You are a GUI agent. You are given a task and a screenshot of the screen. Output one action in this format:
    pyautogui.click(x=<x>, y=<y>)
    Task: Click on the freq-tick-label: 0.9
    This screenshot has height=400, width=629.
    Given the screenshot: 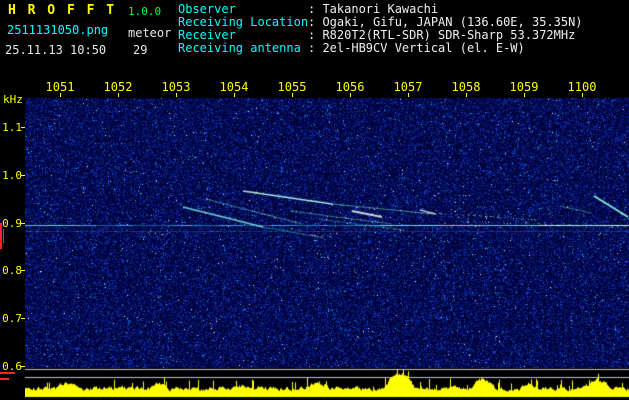 What is the action you would take?
    pyautogui.click(x=12, y=223)
    